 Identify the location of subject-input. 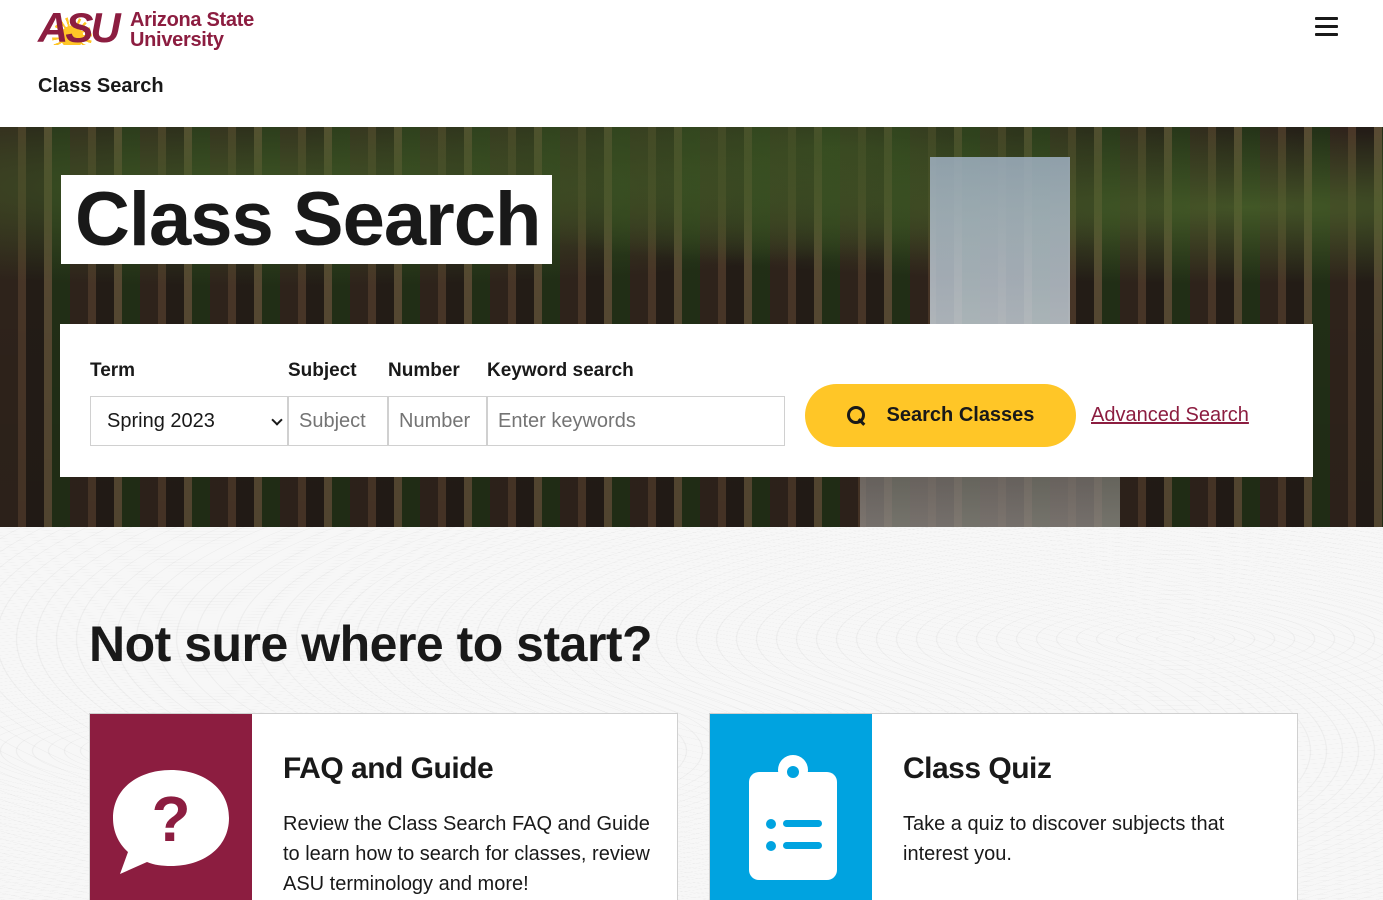
(338, 421).